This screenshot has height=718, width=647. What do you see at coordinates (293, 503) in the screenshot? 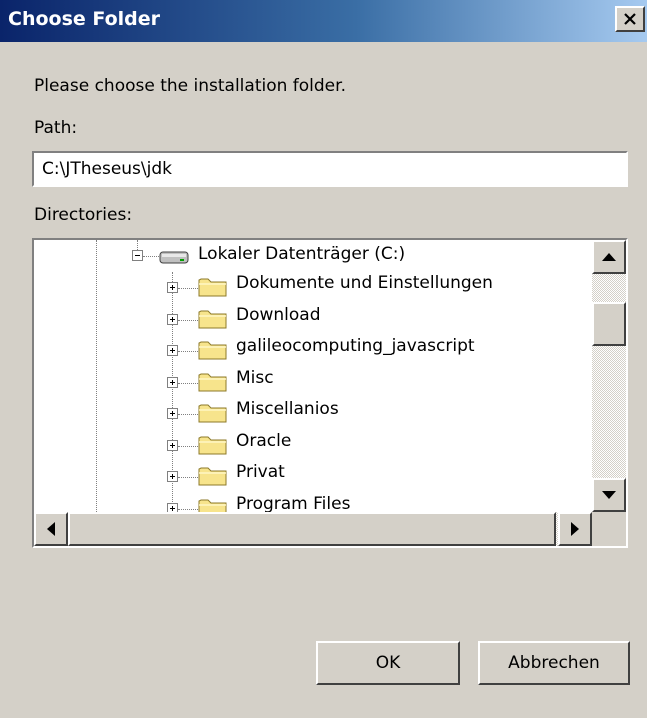
I see `tree-item-label: Program Files` at bounding box center [293, 503].